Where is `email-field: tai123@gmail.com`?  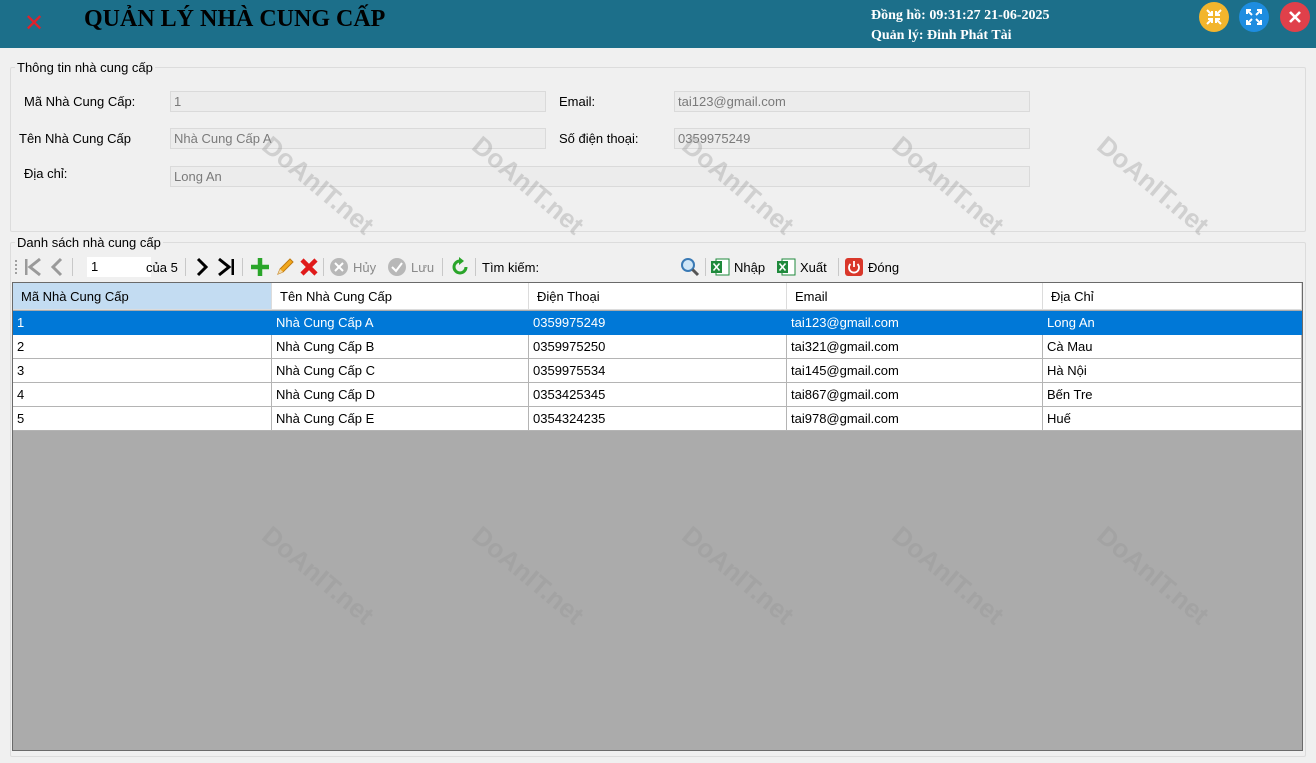
email-field: tai123@gmail.com is located at coordinates (852, 101).